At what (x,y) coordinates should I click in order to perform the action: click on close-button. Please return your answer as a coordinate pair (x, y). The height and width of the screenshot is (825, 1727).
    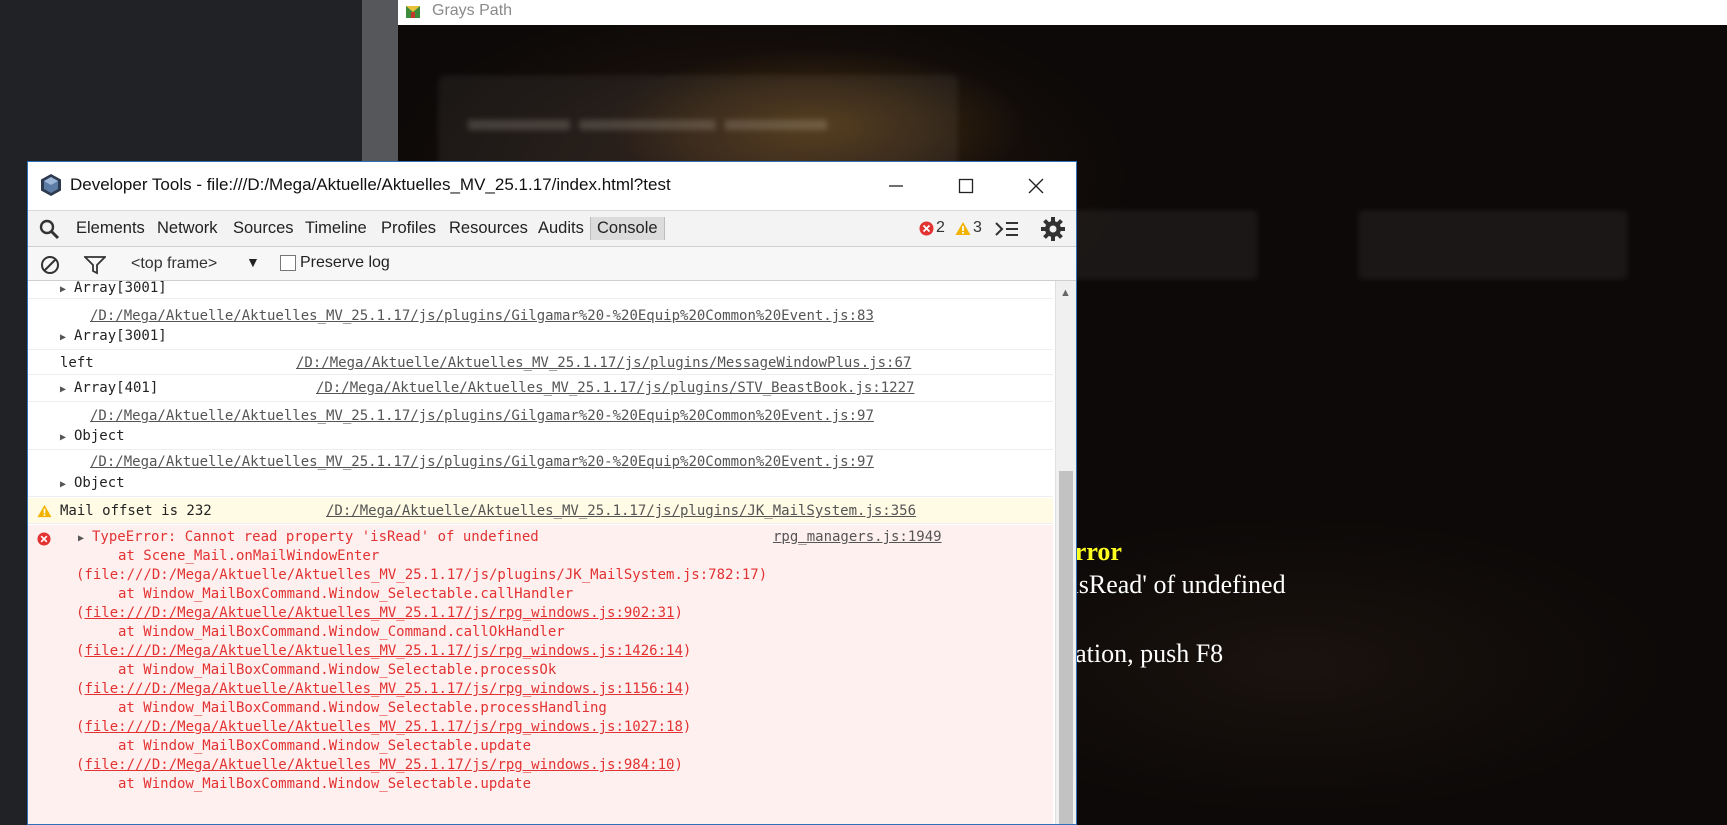
    Looking at the image, I should click on (1036, 186).